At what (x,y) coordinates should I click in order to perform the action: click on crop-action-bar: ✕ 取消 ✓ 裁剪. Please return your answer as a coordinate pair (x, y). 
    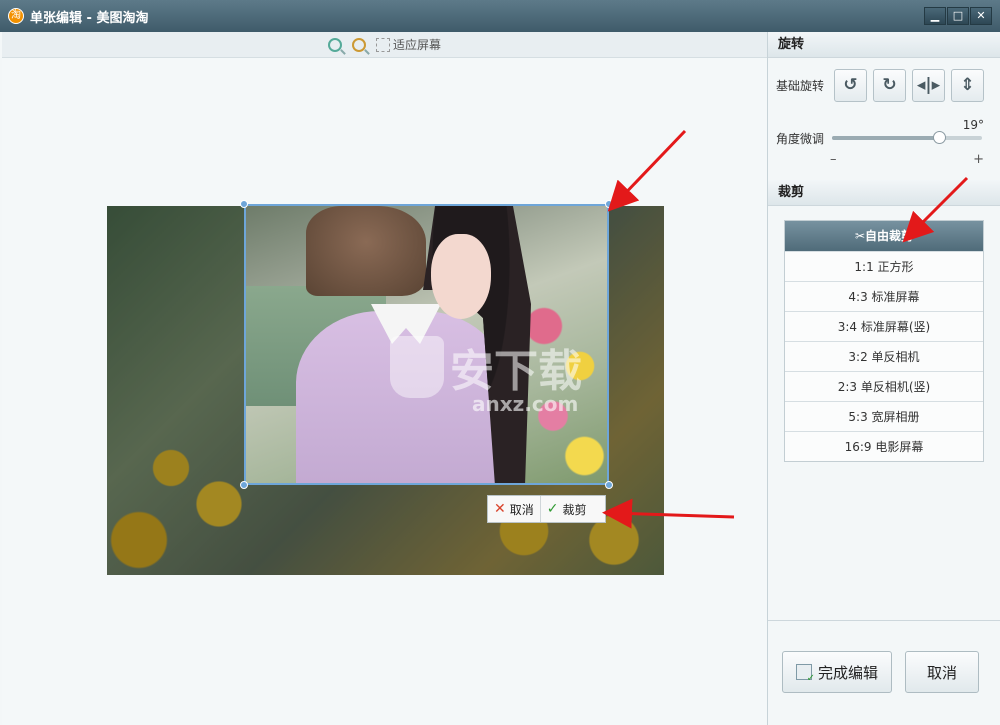
    Looking at the image, I should click on (546, 509).